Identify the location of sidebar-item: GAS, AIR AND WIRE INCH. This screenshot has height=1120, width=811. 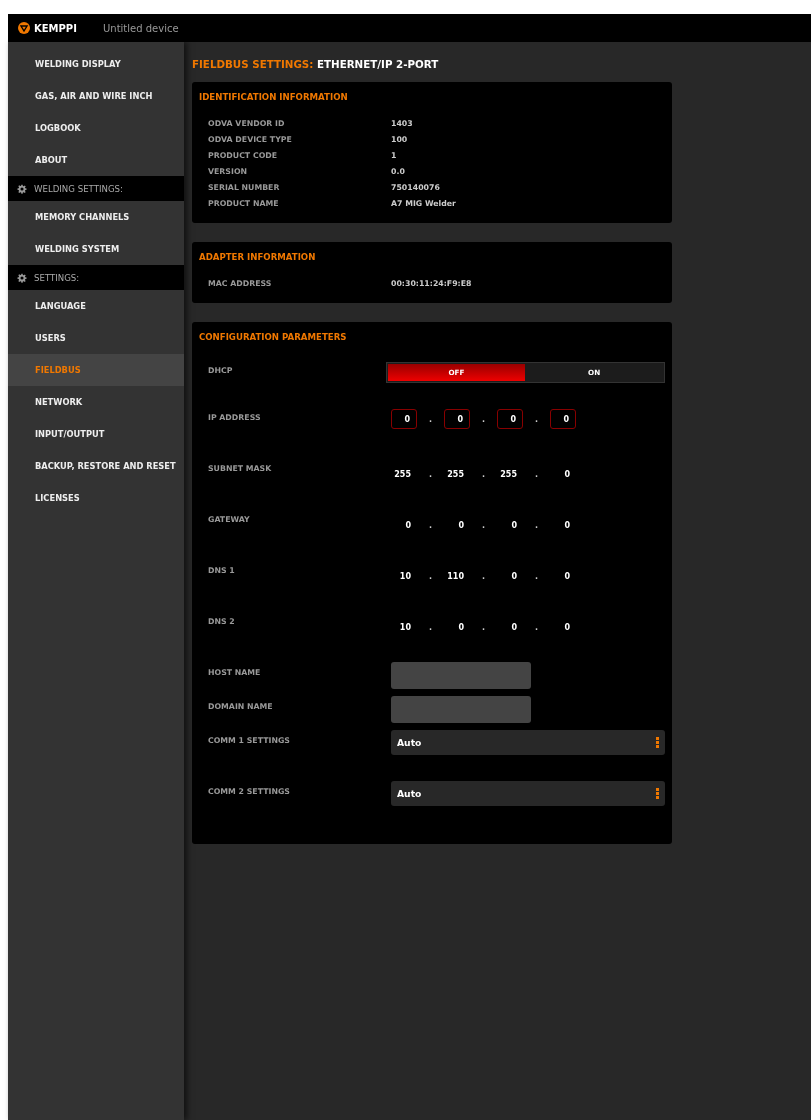
(96, 96).